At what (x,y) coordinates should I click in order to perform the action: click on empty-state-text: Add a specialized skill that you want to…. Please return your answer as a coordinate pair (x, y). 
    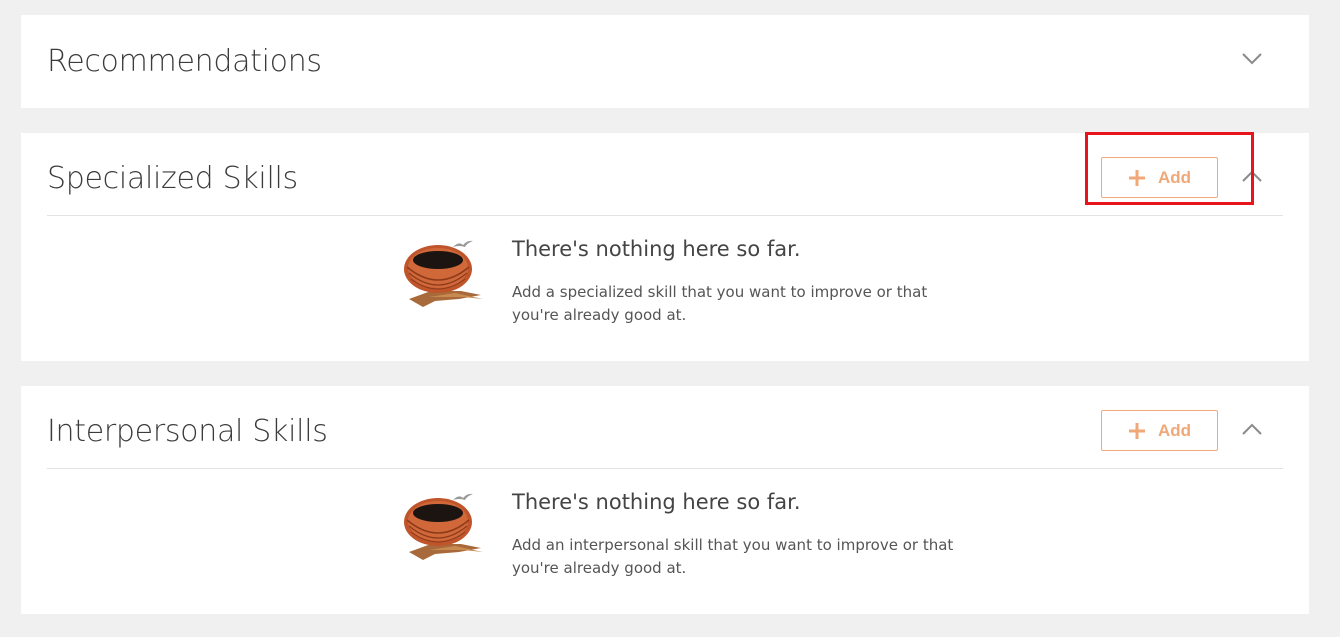
    Looking at the image, I should click on (720, 303).